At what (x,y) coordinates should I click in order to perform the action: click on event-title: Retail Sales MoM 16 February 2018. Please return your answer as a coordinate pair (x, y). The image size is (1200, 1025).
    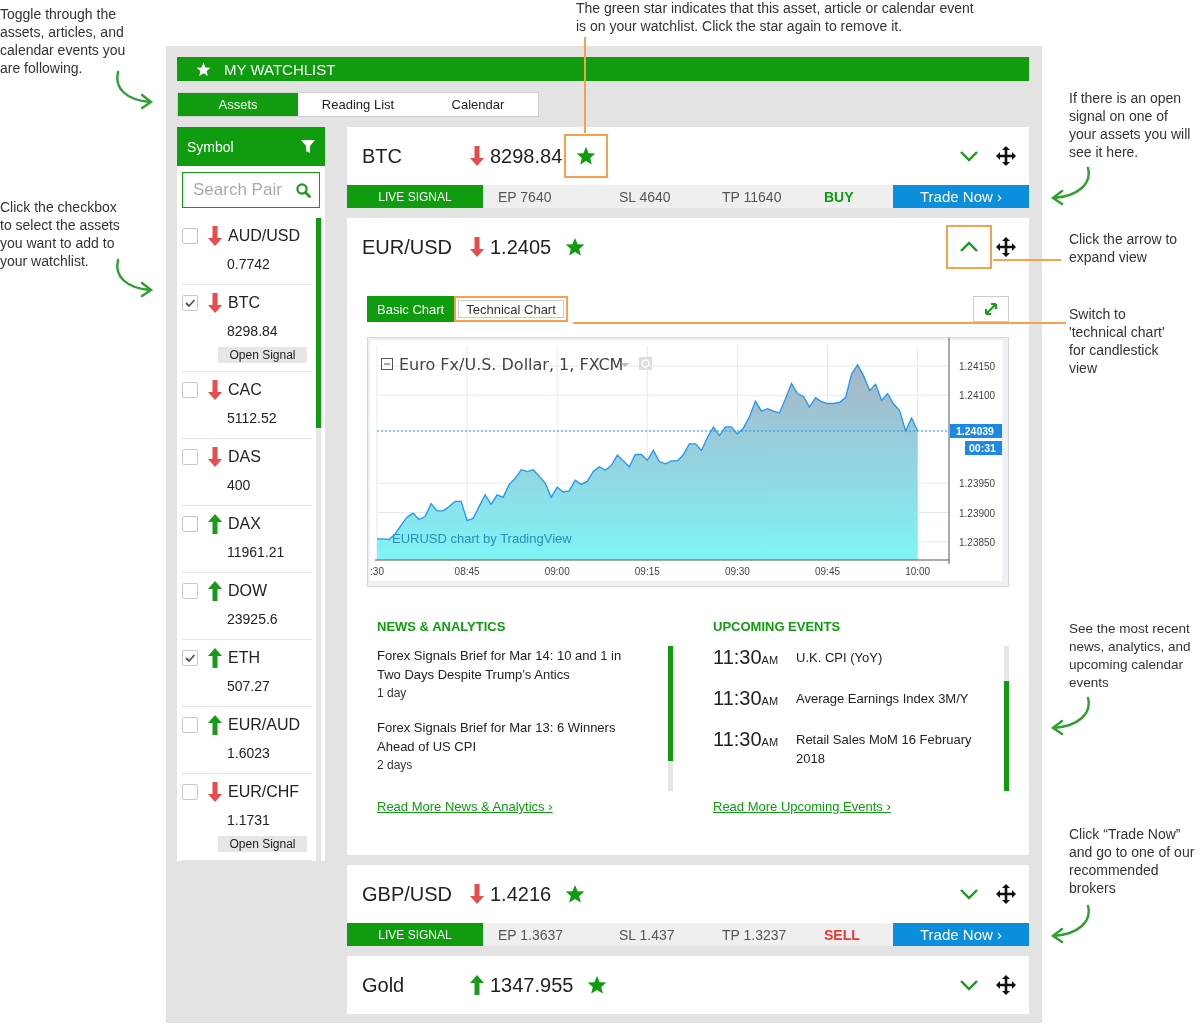
    Looking at the image, I should click on (888, 748).